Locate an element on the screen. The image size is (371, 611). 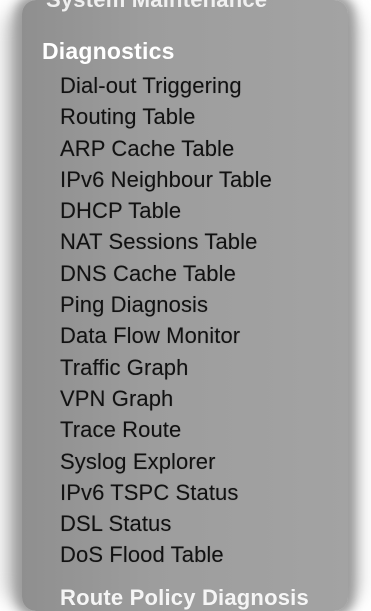
menu-item-dns-cache-table: DNS Cache Table is located at coordinates (166, 273).